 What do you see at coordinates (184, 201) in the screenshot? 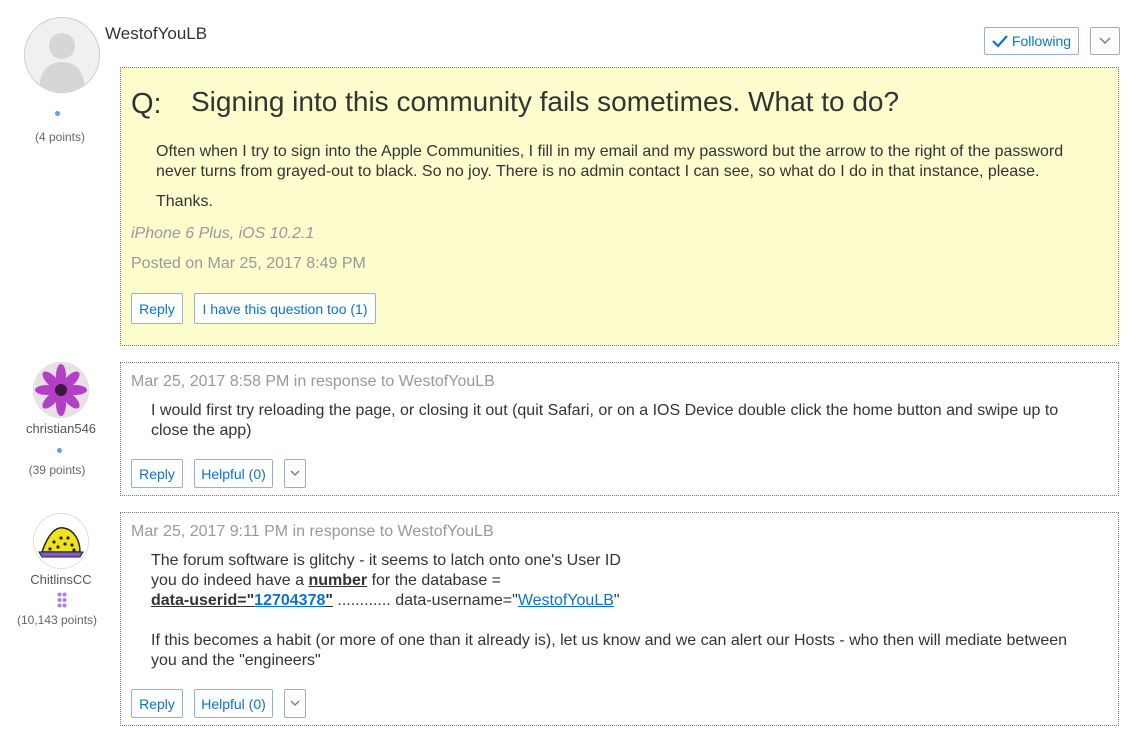
I see `question-paragraph: Thanks.` at bounding box center [184, 201].